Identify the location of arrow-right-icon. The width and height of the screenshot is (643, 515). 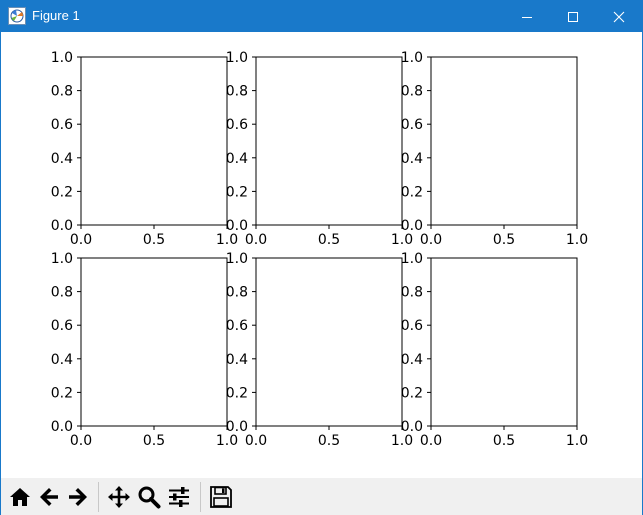
(78, 497).